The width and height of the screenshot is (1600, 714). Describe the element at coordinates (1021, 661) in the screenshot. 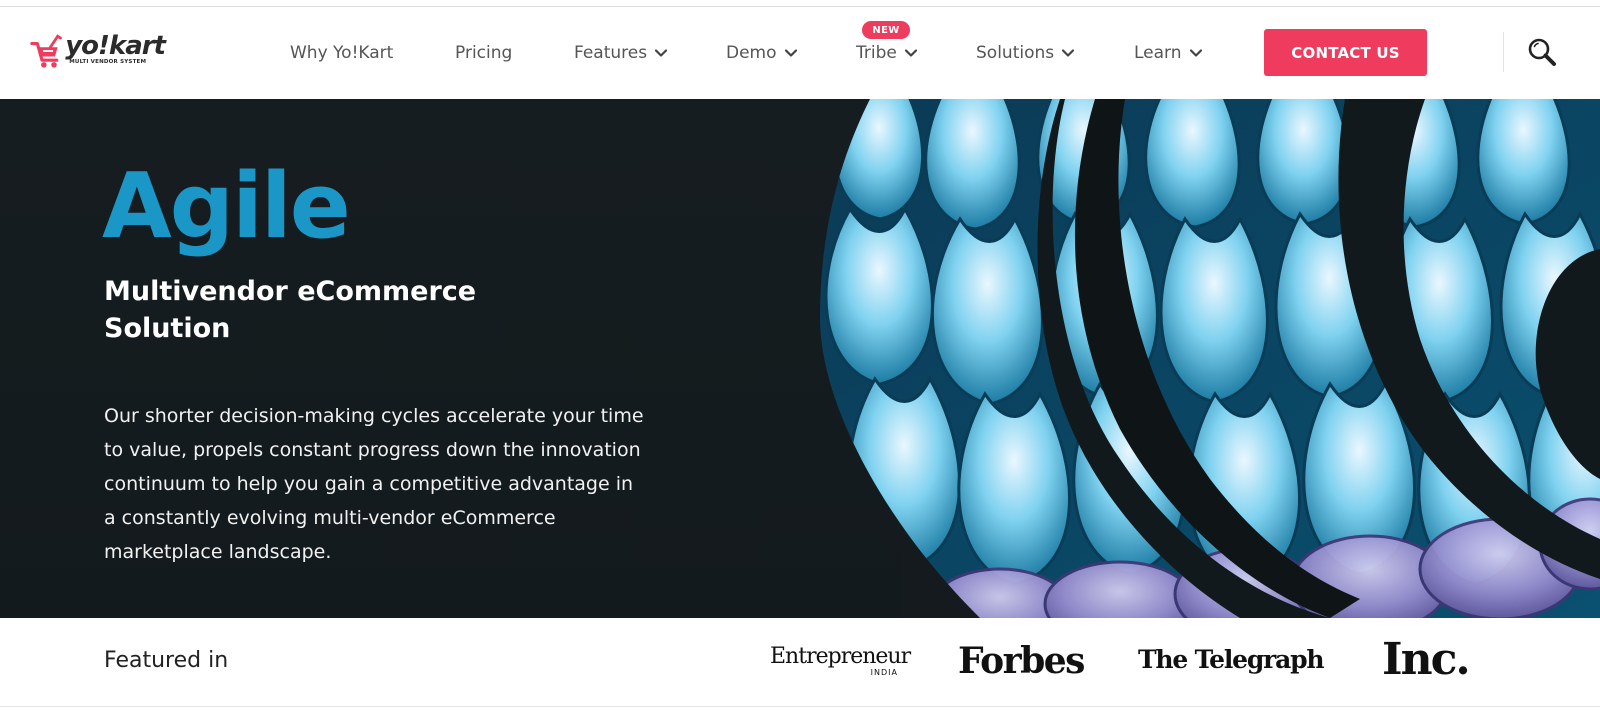

I see `forbes-logo: Forbes` at that location.